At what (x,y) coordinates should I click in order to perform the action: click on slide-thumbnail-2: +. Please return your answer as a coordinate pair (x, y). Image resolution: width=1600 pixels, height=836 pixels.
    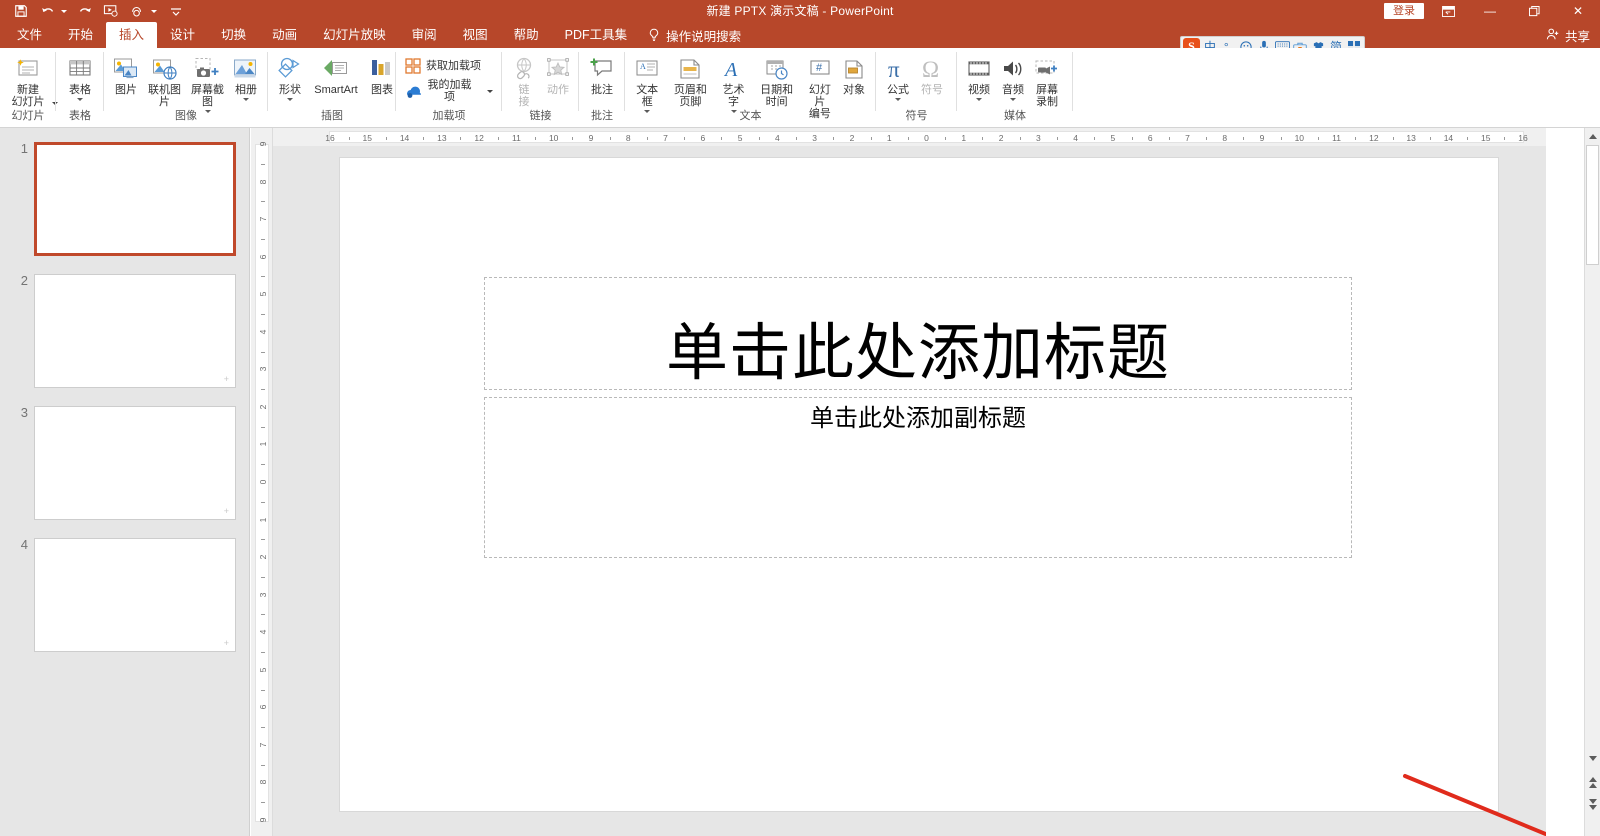
    Looking at the image, I should click on (135, 331).